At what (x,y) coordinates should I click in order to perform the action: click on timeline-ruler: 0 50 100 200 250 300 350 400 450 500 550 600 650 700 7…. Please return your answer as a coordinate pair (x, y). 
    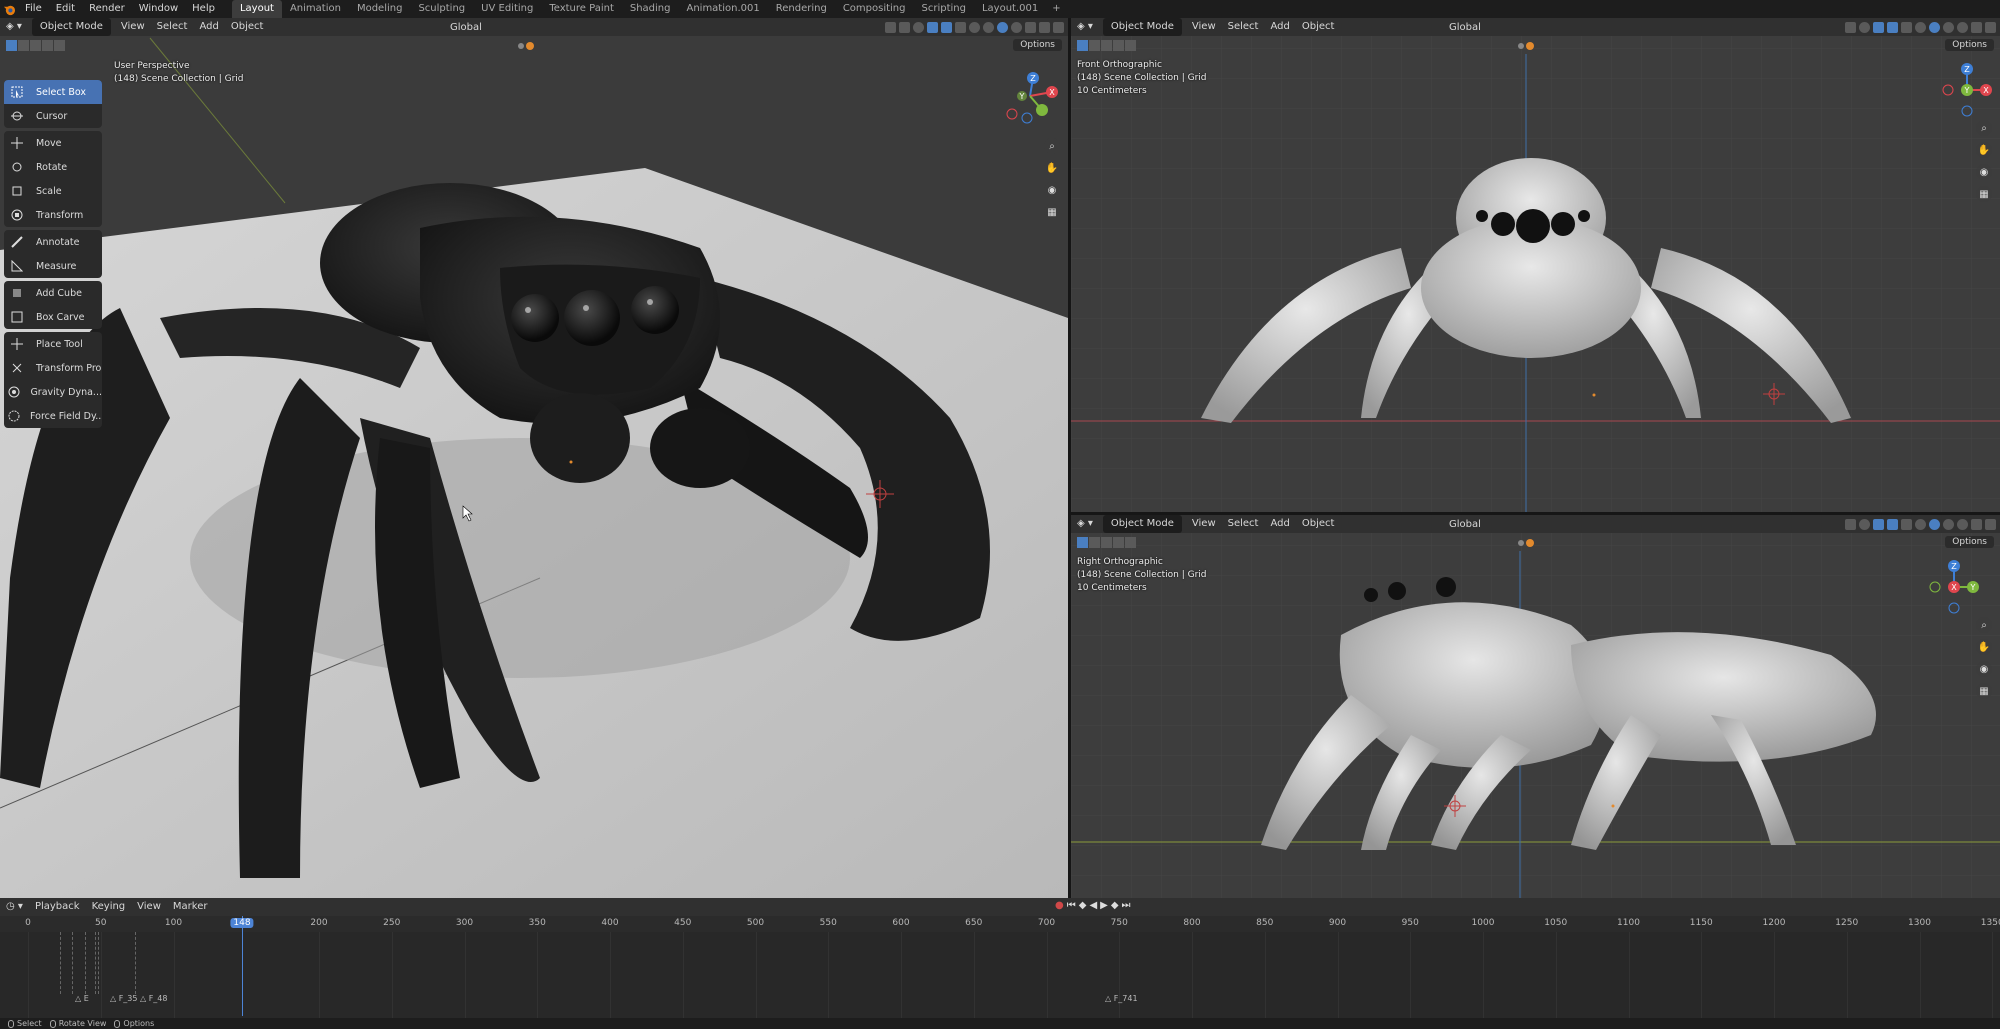
    Looking at the image, I should click on (1000, 924).